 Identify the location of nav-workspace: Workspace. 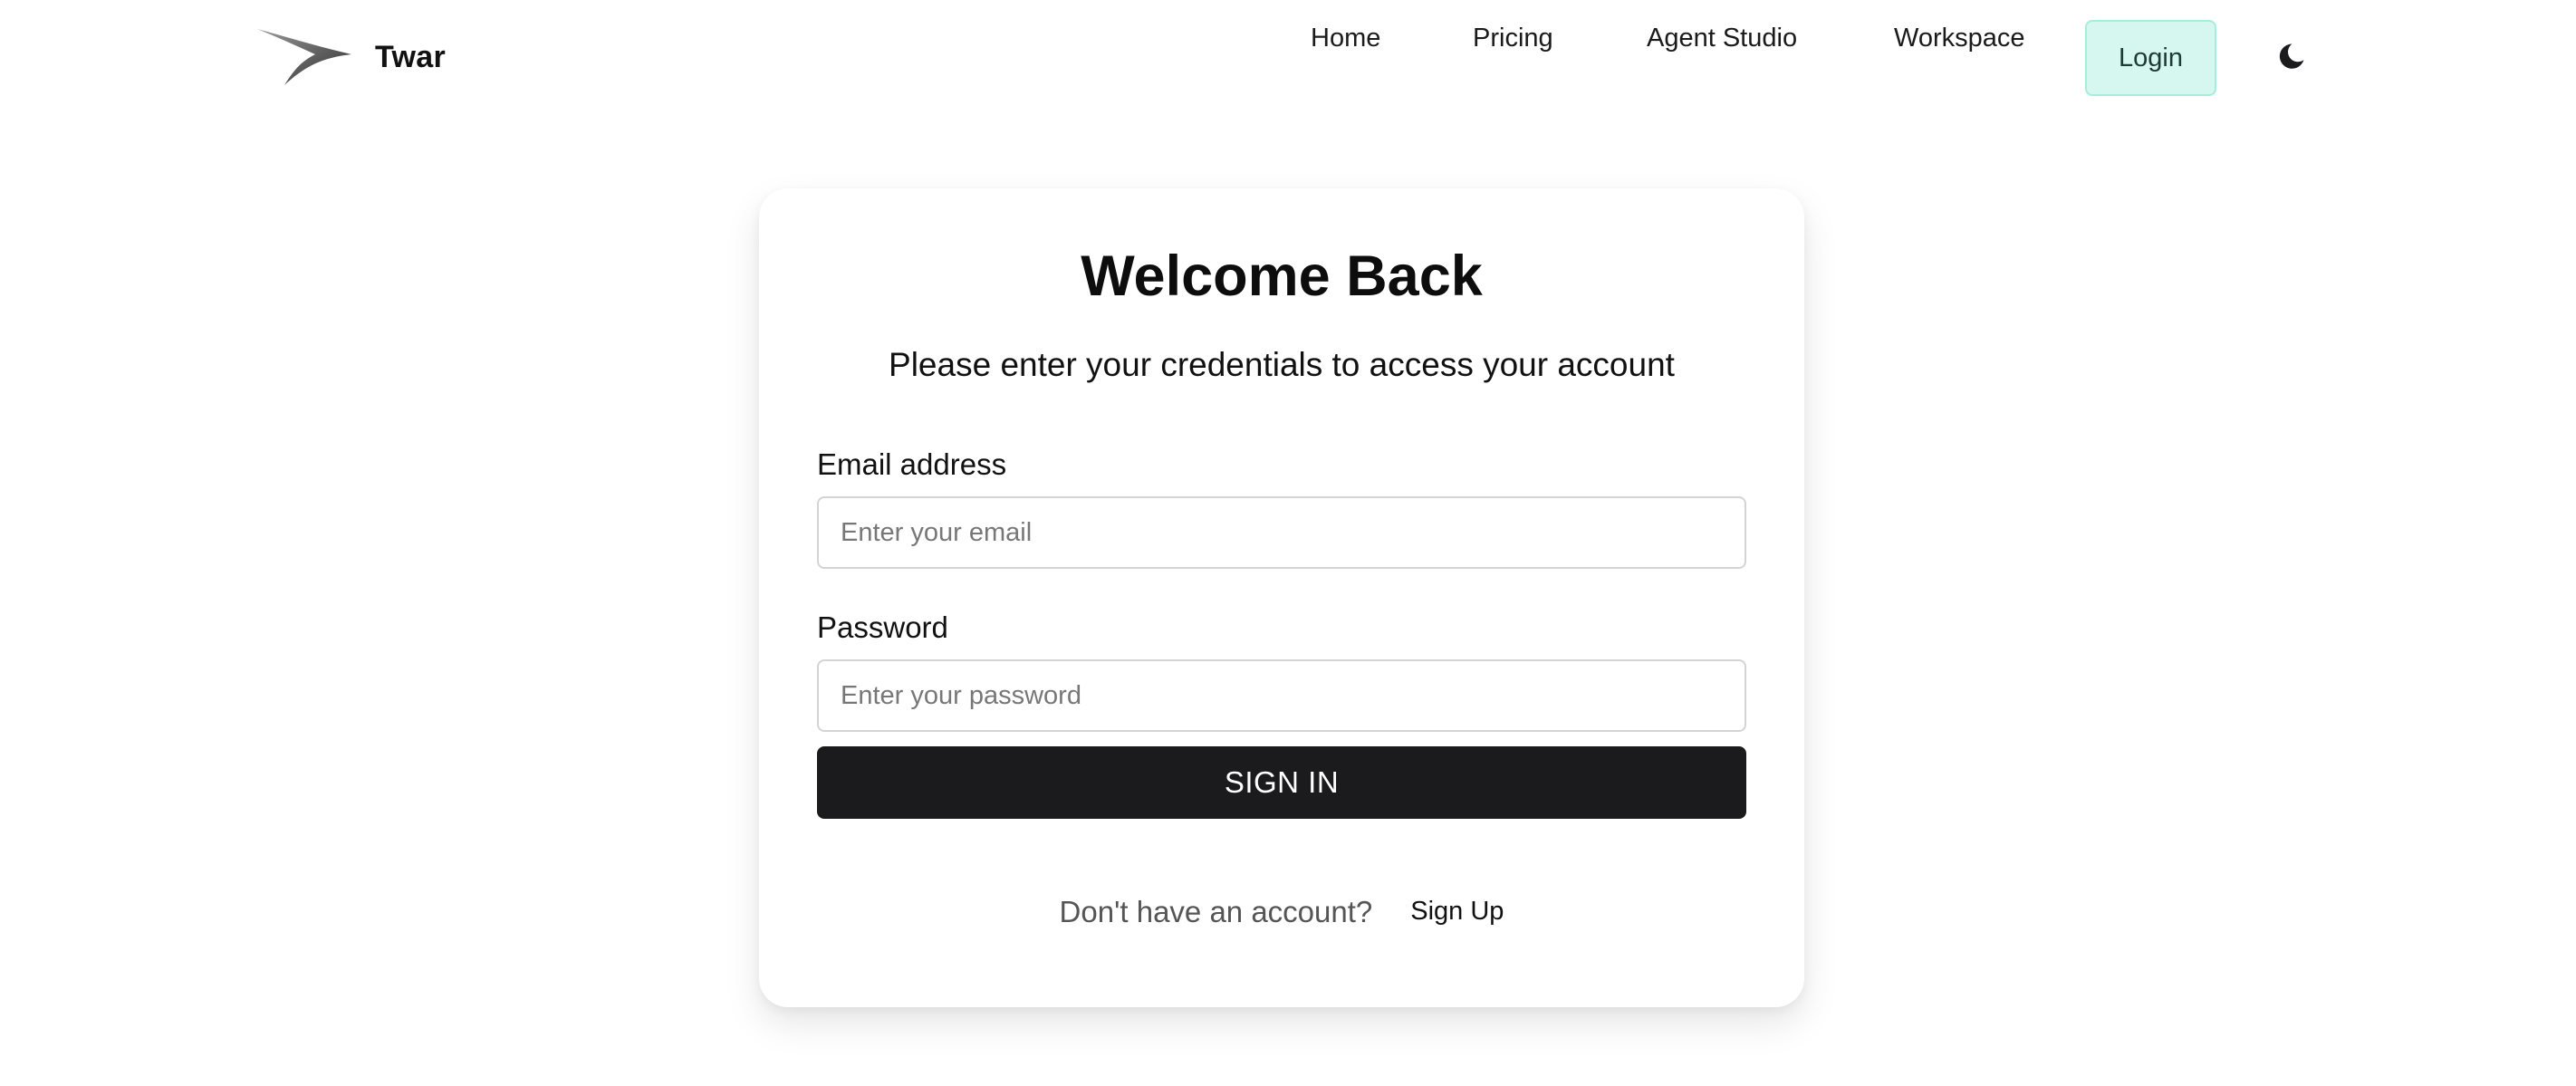
(1959, 38).